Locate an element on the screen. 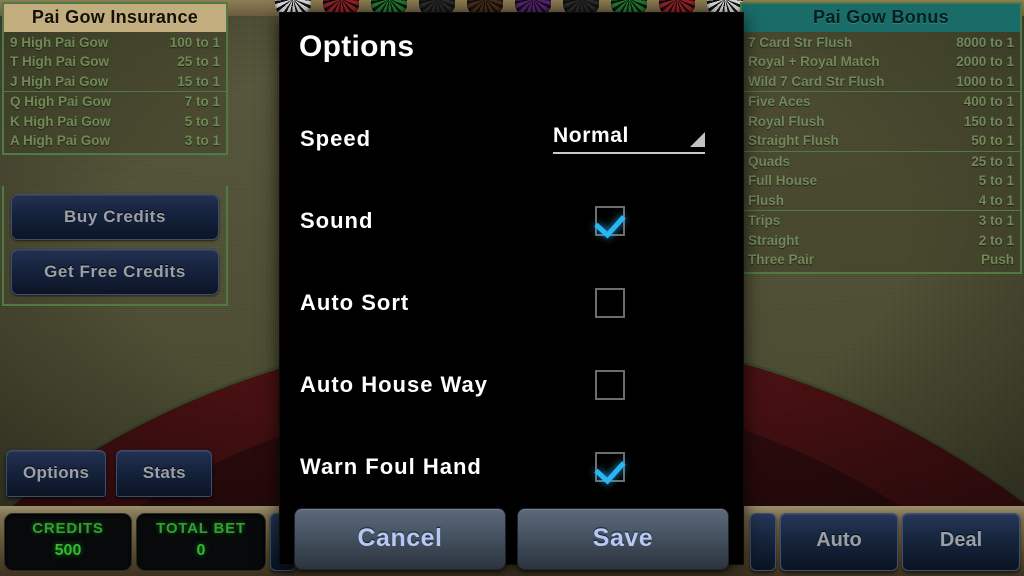 This screenshot has width=1024, height=576. insurance-row: Q High Pai Gow 7 to 1 is located at coordinates (115, 101).